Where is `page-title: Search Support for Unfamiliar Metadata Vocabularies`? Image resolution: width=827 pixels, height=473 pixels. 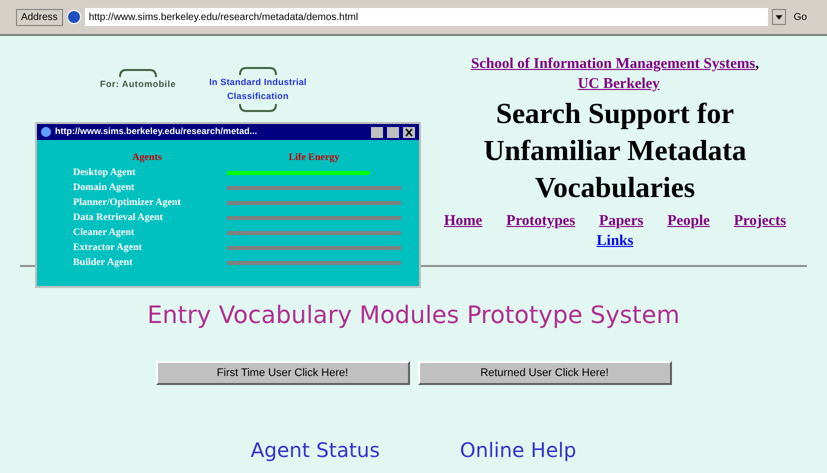
page-title: Search Support for Unfamiliar Metadata Vocabularies is located at coordinates (615, 151).